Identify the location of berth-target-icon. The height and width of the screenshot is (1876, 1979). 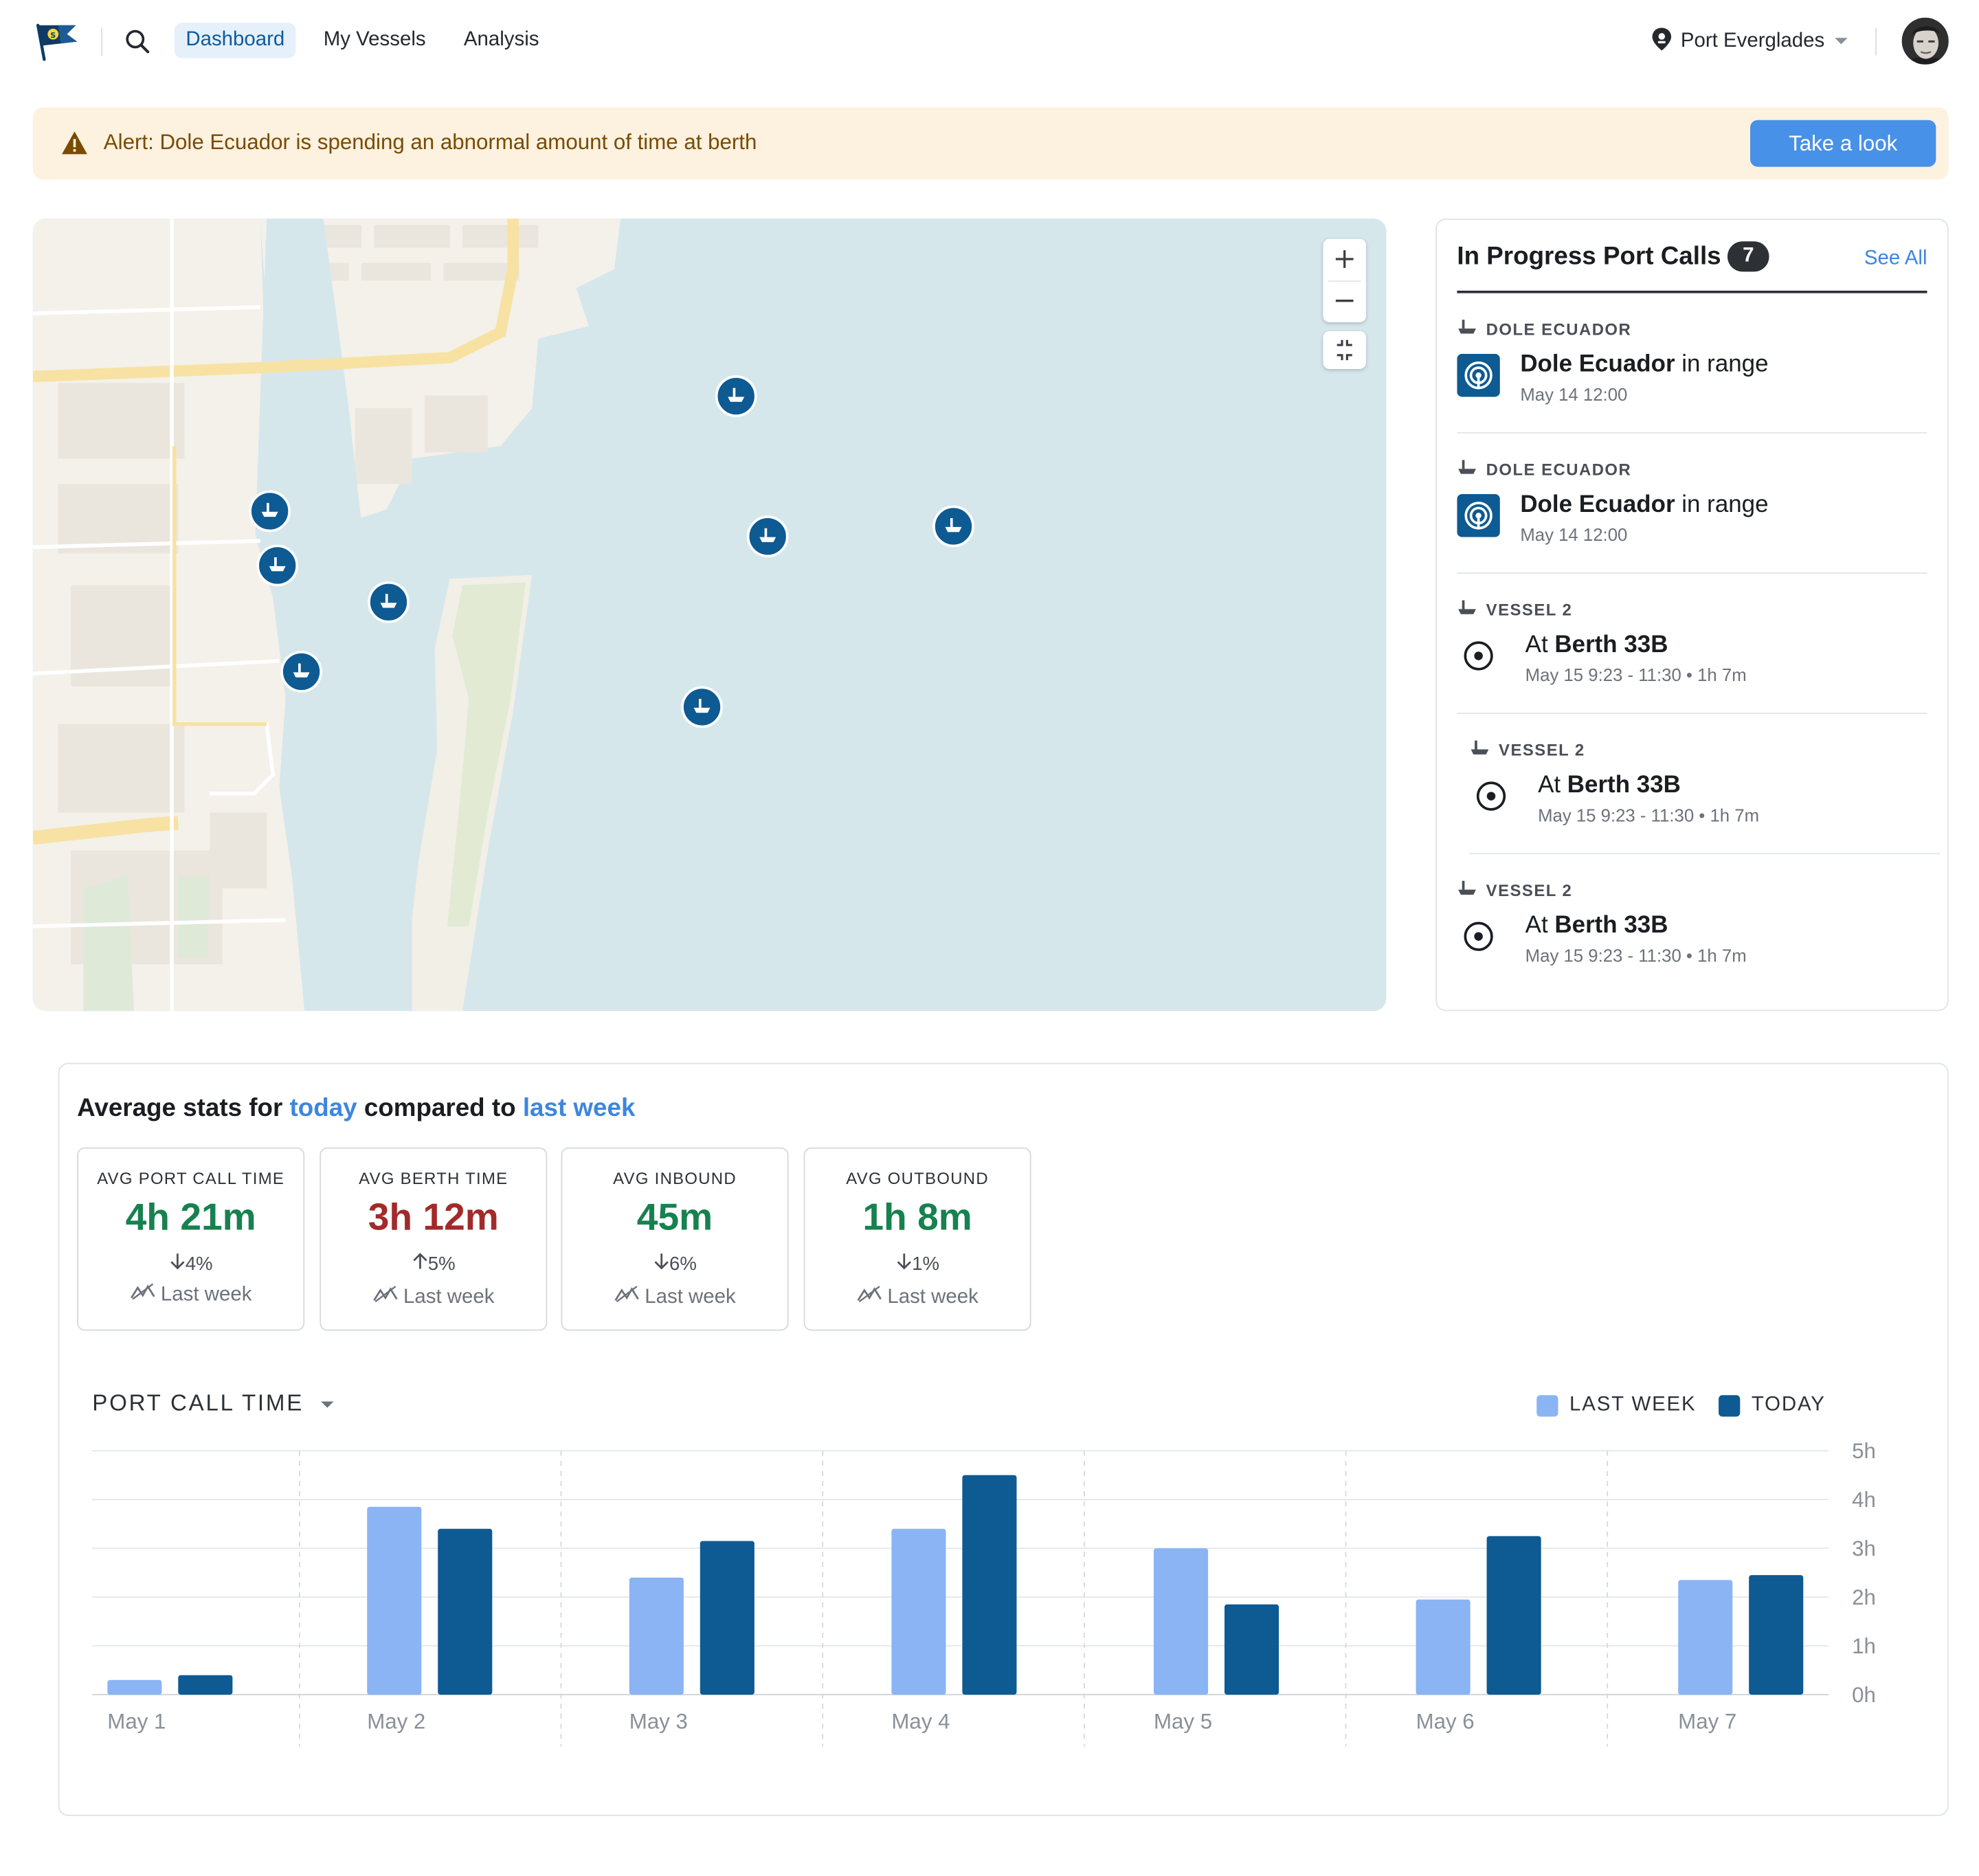
(1478, 937).